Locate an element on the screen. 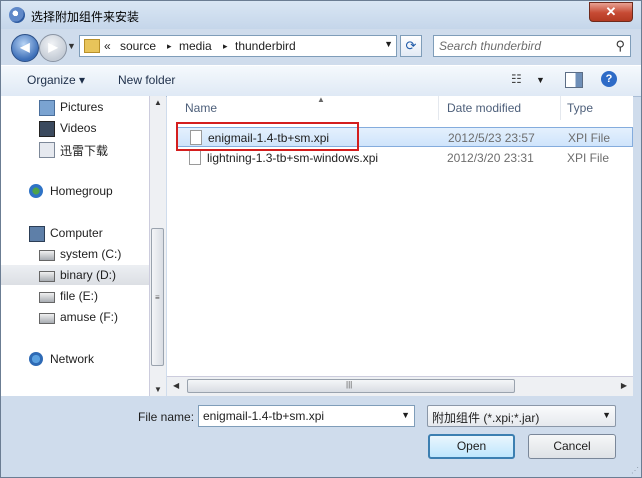 This screenshot has width=642, height=478. download-folder-icon is located at coordinates (47, 150).